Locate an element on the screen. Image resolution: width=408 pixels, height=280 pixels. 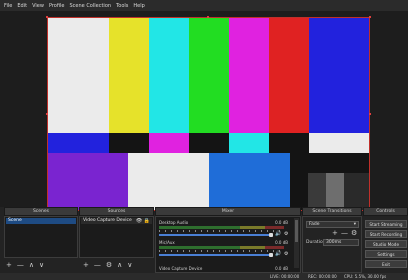
color-bar-cyan is located at coordinates (169, 75).